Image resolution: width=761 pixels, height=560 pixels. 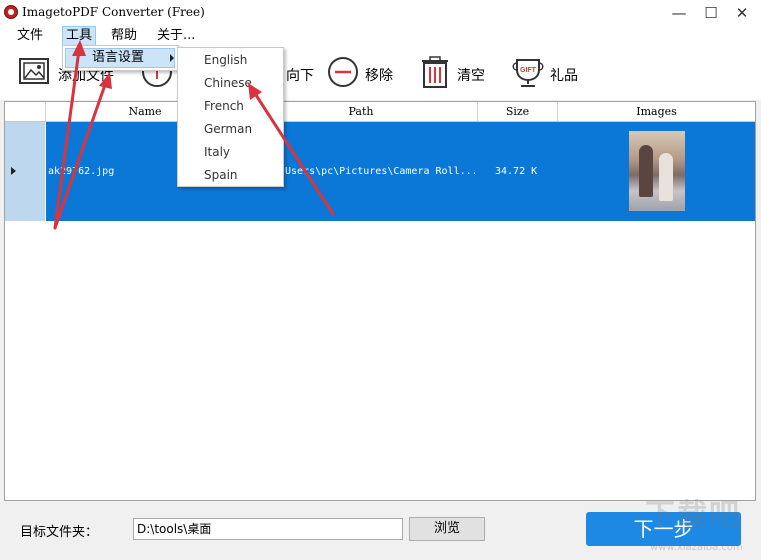 What do you see at coordinates (172, 58) in the screenshot?
I see `submenu-arrow-icon` at bounding box center [172, 58].